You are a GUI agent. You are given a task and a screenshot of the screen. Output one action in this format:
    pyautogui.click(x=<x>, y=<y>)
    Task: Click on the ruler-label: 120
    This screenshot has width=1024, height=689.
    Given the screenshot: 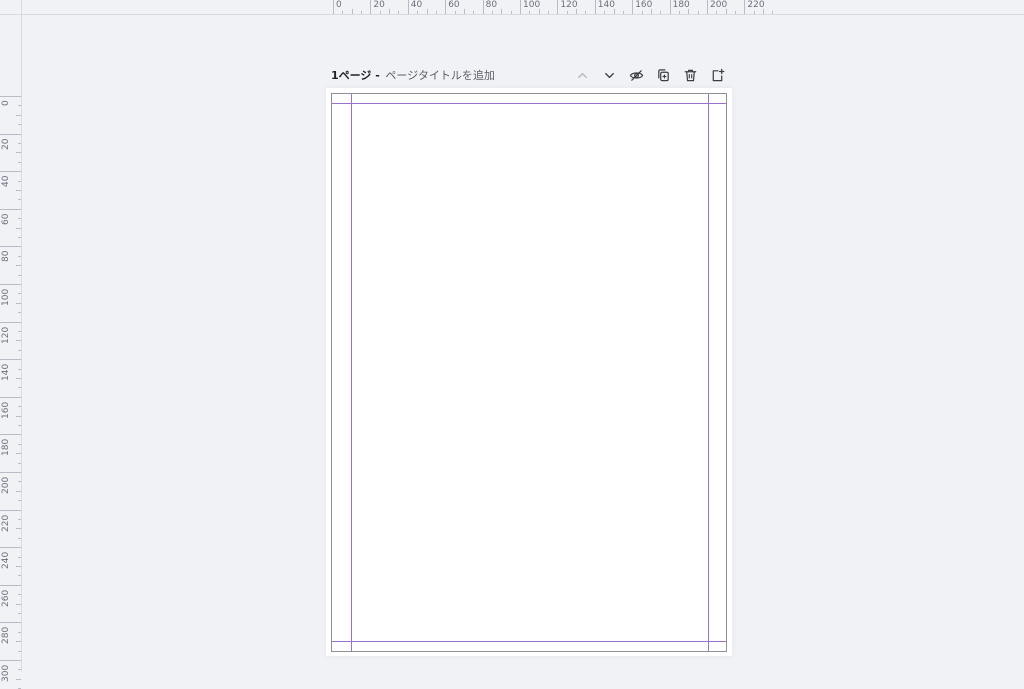 What is the action you would take?
    pyautogui.click(x=6, y=335)
    